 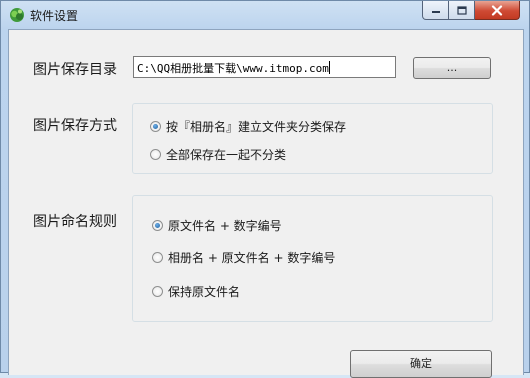 I want to click on save-dir-value: C:\QQ相册批量下载\www.itmop.com, so click(x=233, y=68).